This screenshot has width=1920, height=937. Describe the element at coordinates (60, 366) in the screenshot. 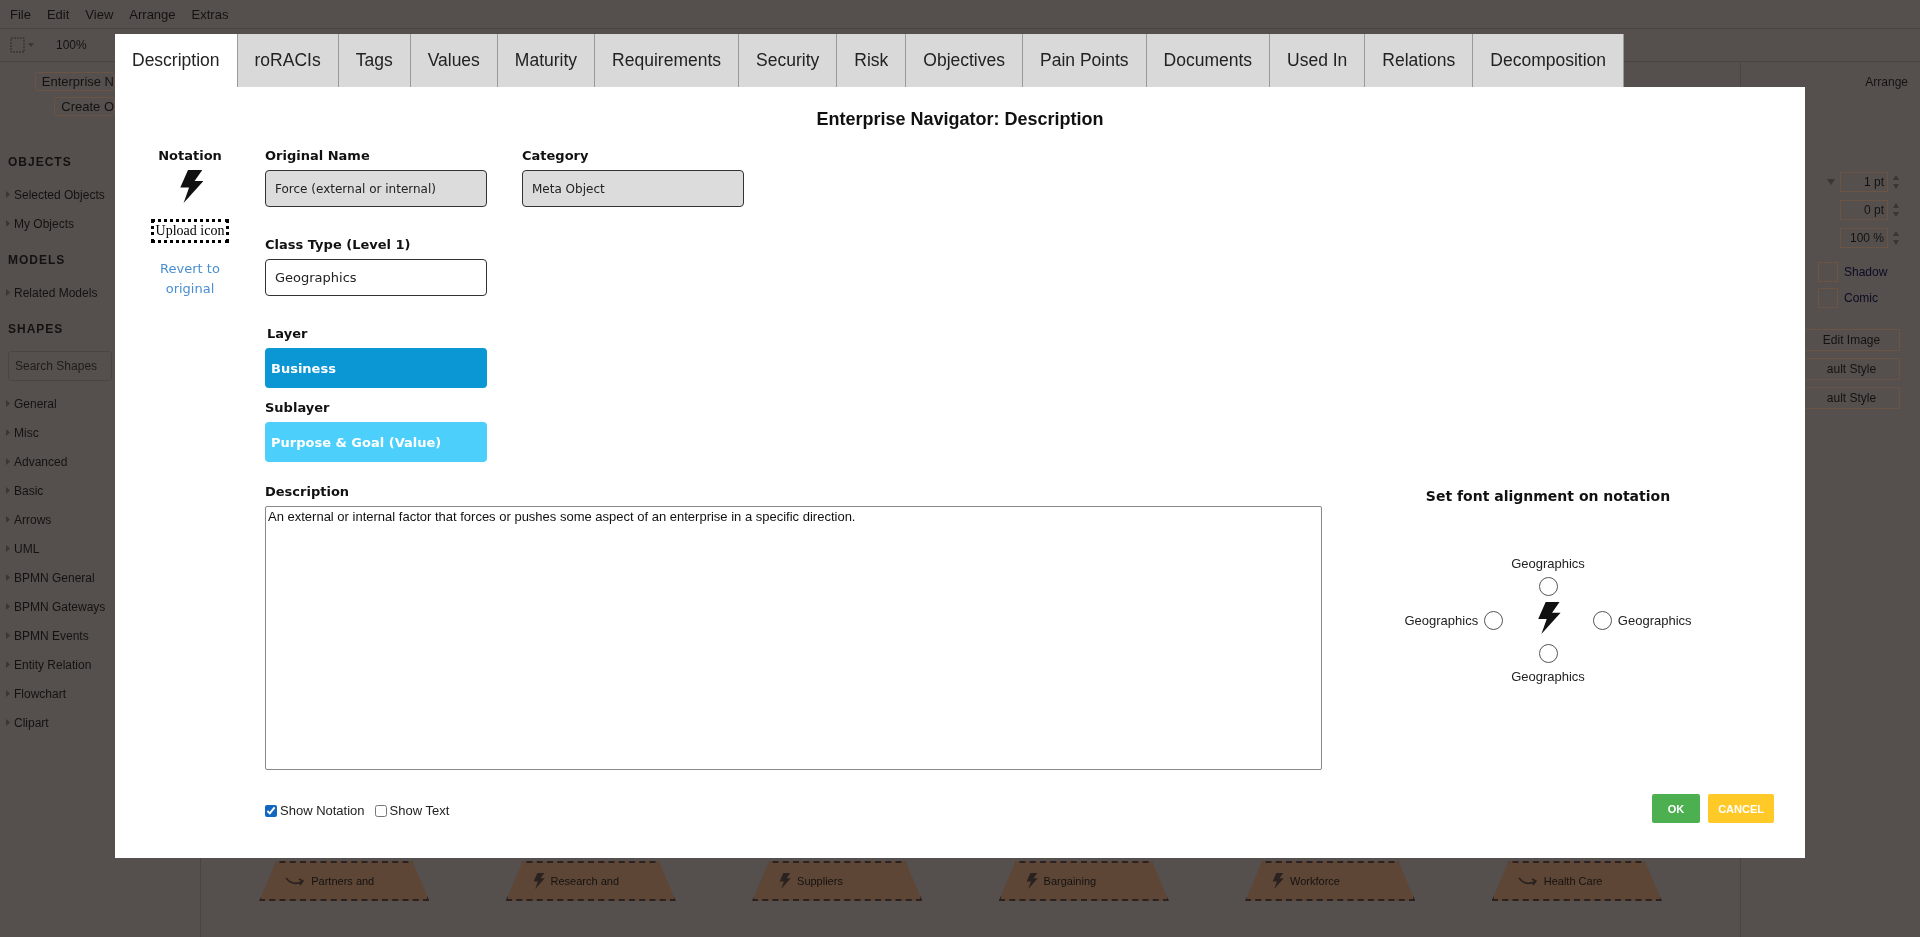

I see `search-field: Search Shapes` at that location.